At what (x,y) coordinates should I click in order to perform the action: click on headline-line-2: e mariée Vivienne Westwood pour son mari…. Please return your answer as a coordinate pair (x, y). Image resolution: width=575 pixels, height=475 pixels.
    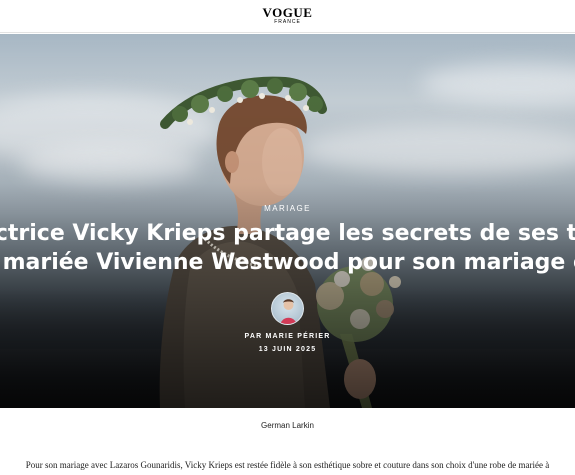
    Looking at the image, I should click on (287, 262).